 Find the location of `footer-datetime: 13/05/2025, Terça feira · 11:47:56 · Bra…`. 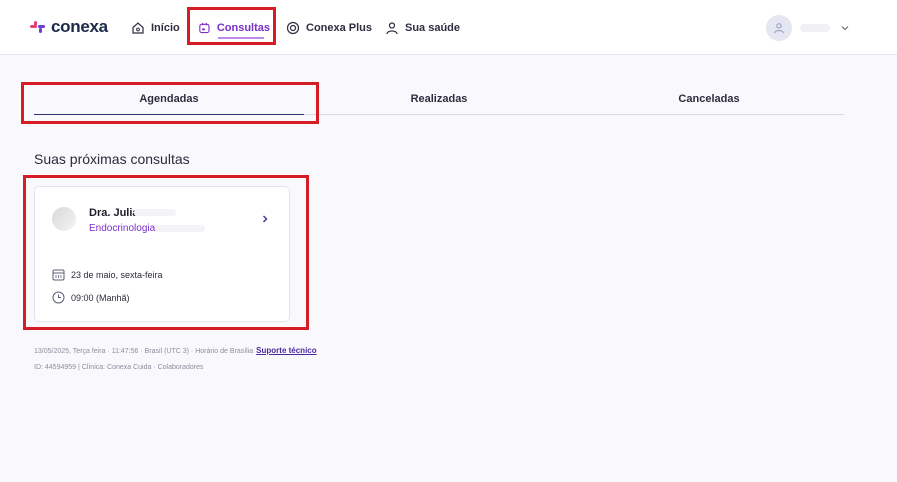

footer-datetime: 13/05/2025, Terça feira · 11:47:56 · Bra… is located at coordinates (144, 351).